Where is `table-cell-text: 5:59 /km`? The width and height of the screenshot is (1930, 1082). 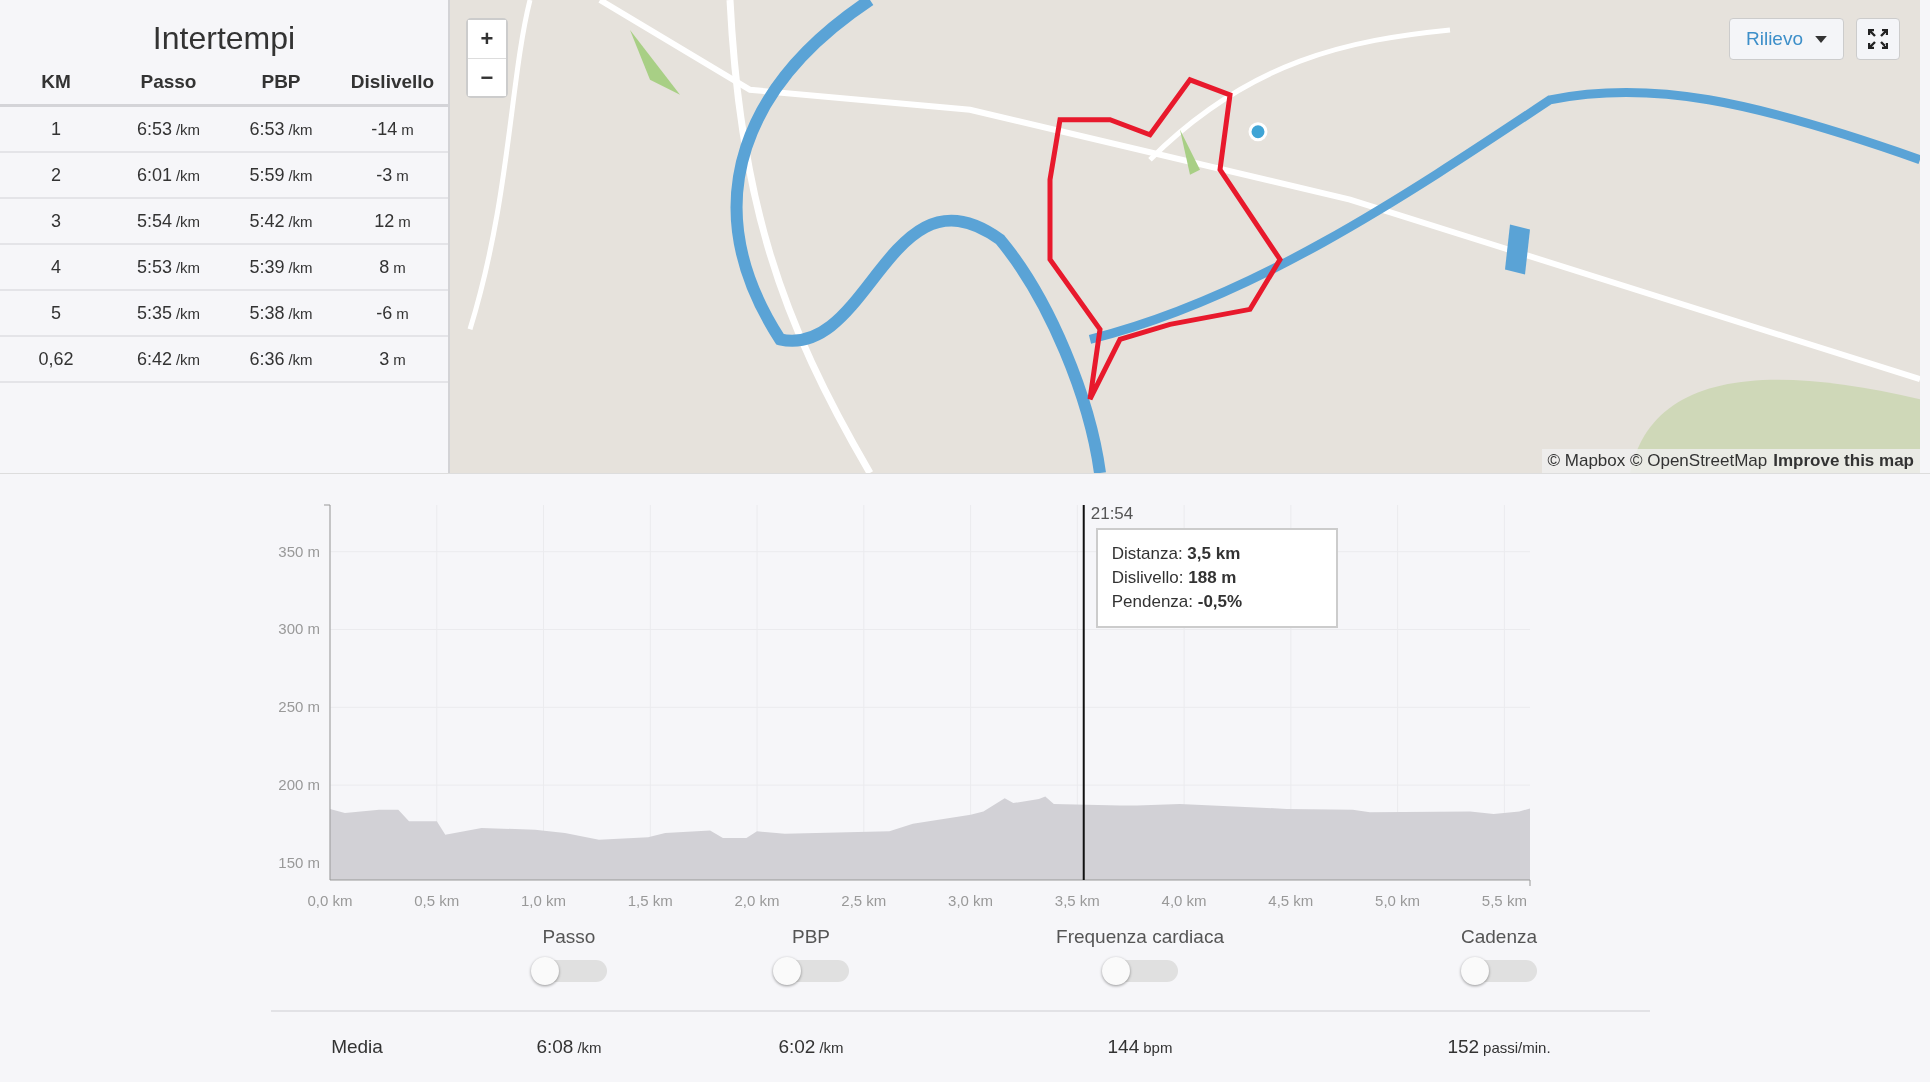 table-cell-text: 5:59 /km is located at coordinates (281, 175).